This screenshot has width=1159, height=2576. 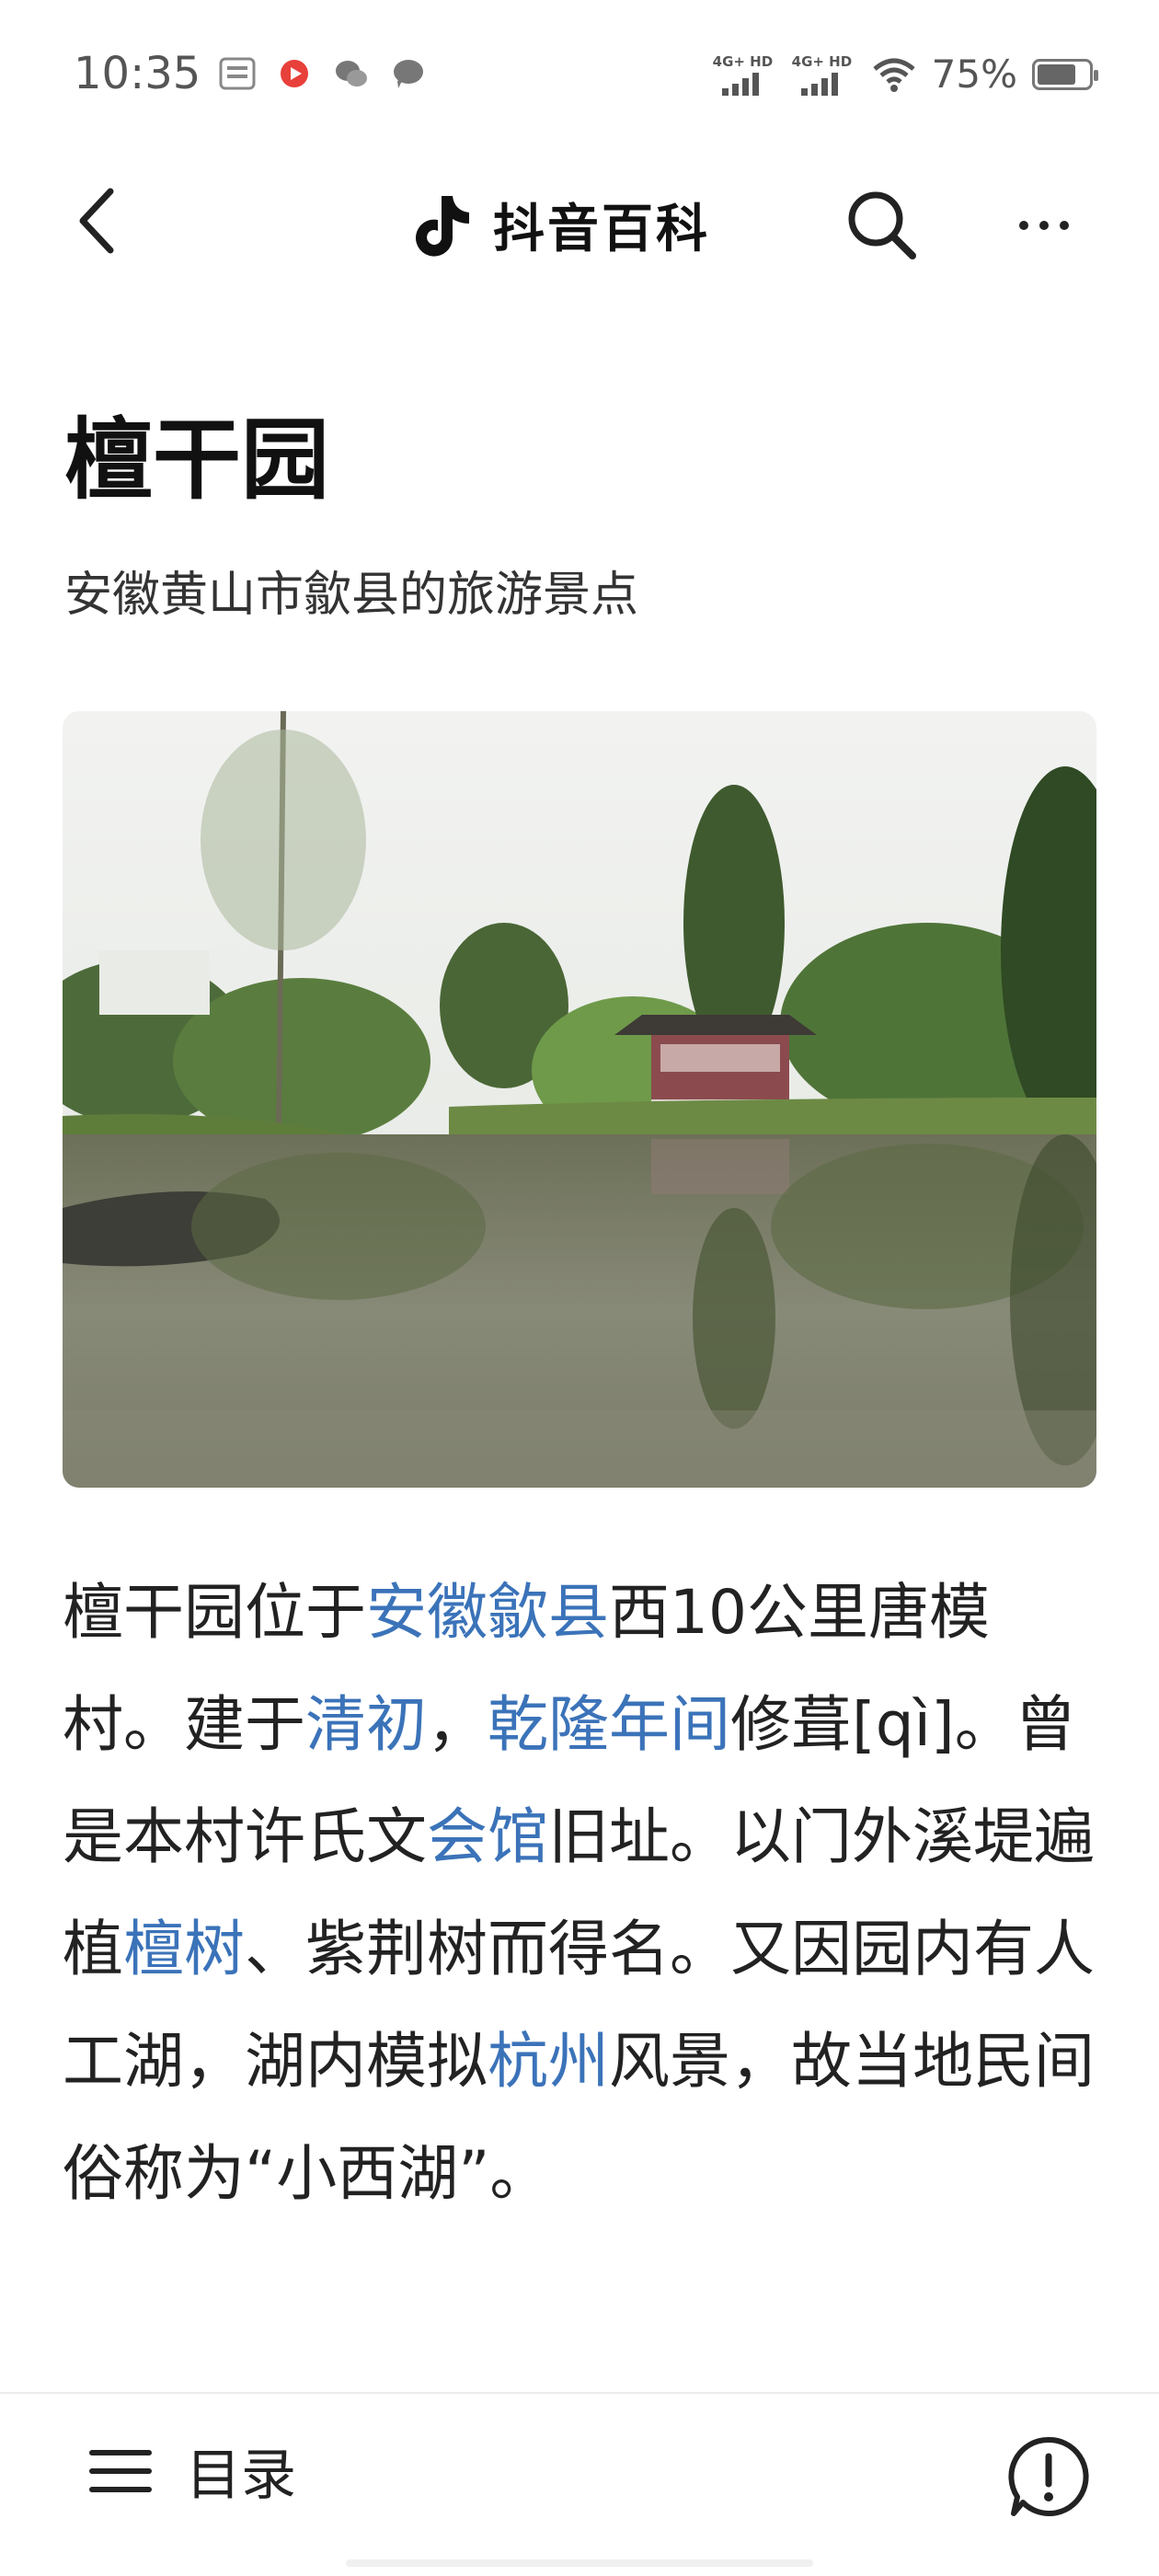 I want to click on bottom-bar: 目录, so click(x=579, y=2485).